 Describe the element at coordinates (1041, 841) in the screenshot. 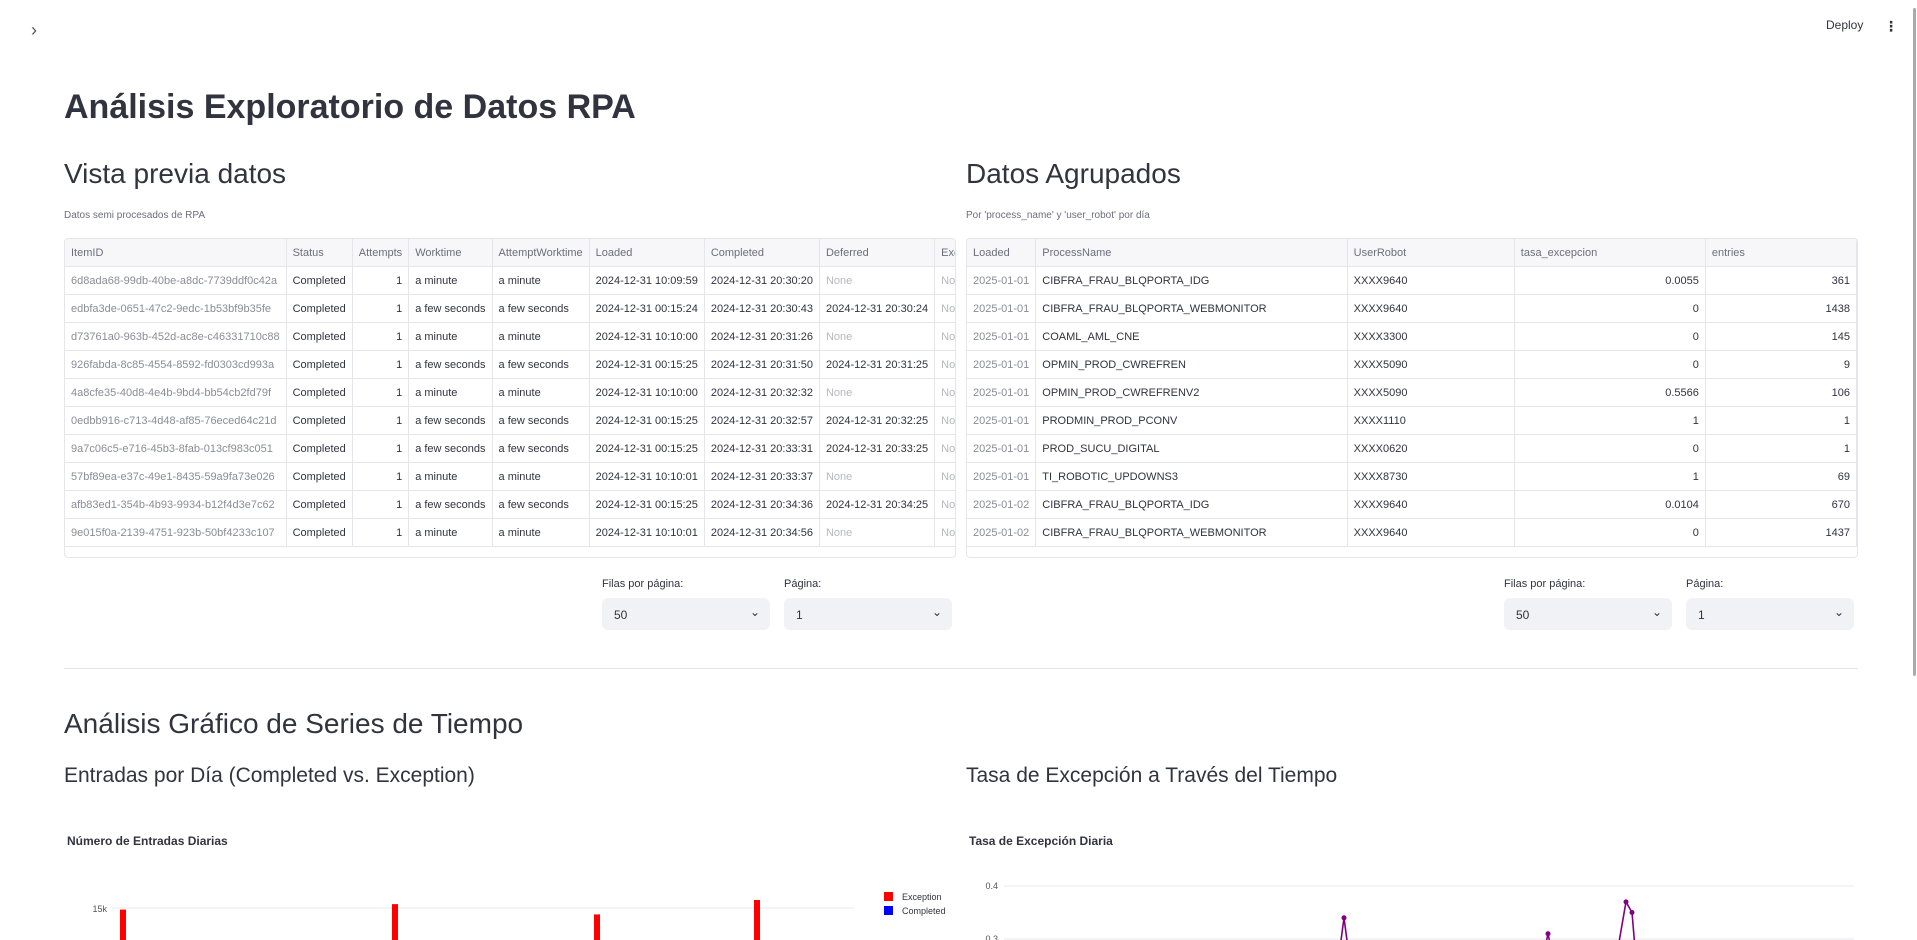

I see `line-chart-title: Tasa de Excepción Diaria` at that location.